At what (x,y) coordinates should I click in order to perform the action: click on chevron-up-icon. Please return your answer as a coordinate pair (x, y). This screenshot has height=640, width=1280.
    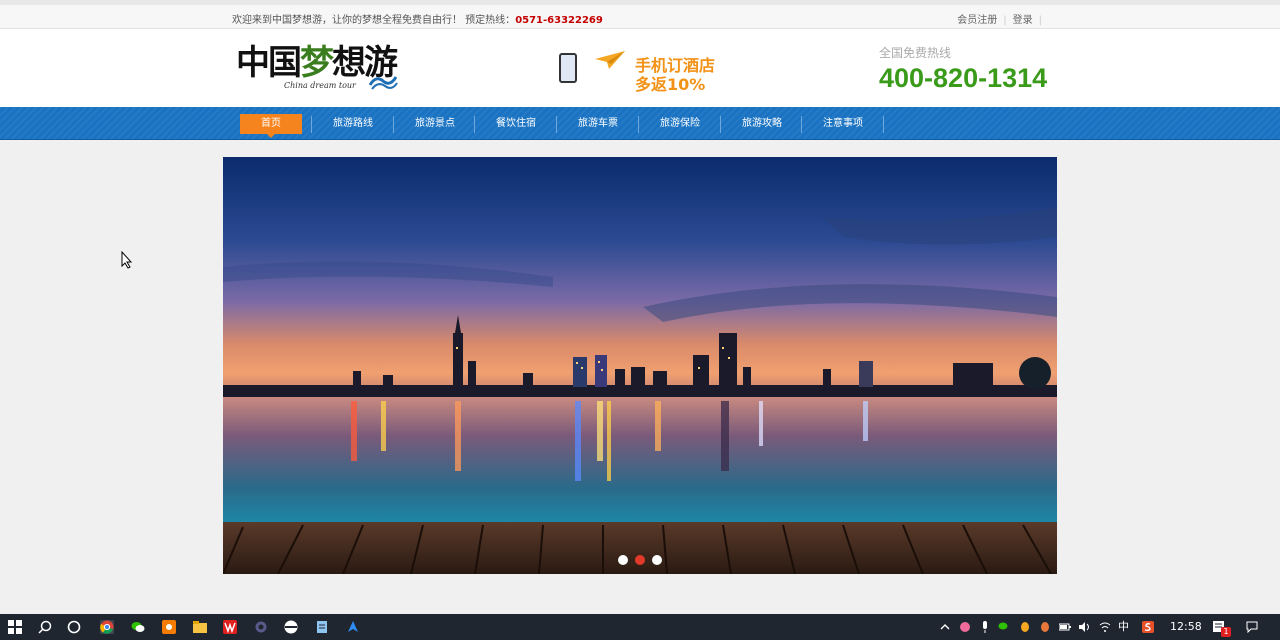
    Looking at the image, I should click on (945, 627).